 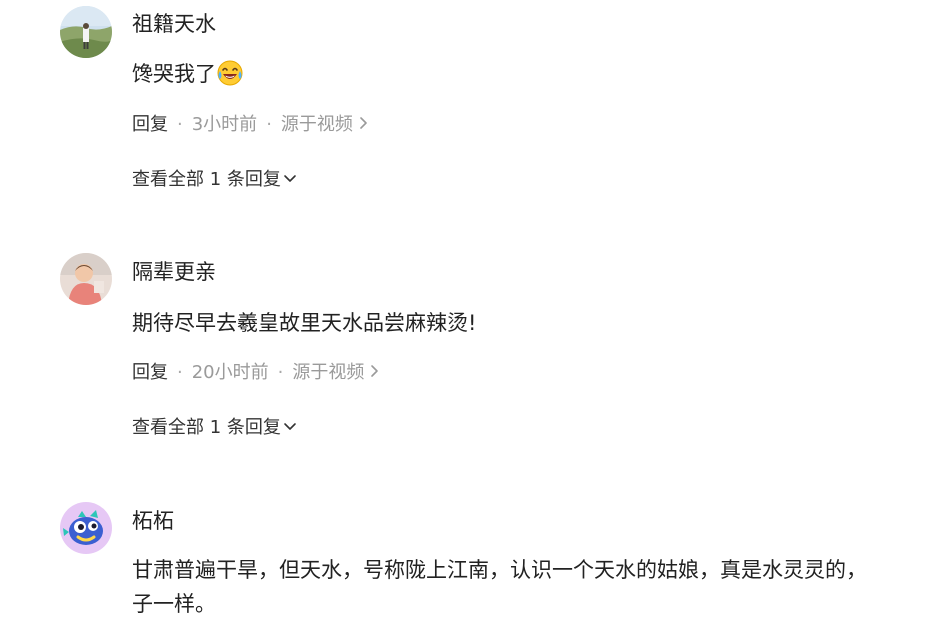 I want to click on comment-text-content: 期待尽早去羲皇故里天水品尝麻辣烫!, so click(x=304, y=323).